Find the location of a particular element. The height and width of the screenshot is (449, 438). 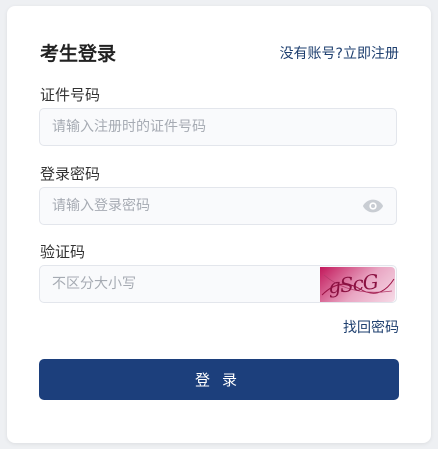

id-number-label: 证件号码 is located at coordinates (70, 95).